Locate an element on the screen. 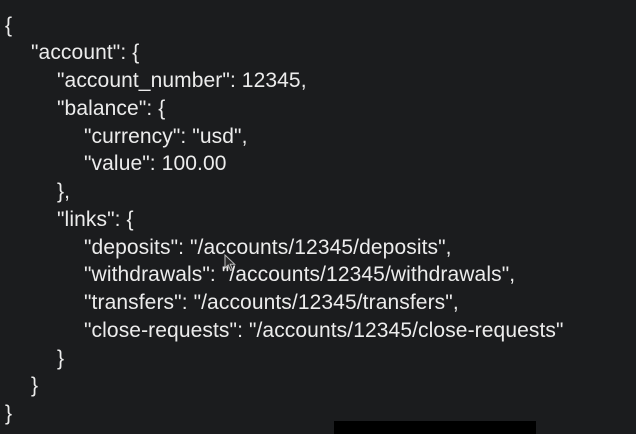 The height and width of the screenshot is (434, 636). code-line: "currency": "usd", is located at coordinates (166, 136).